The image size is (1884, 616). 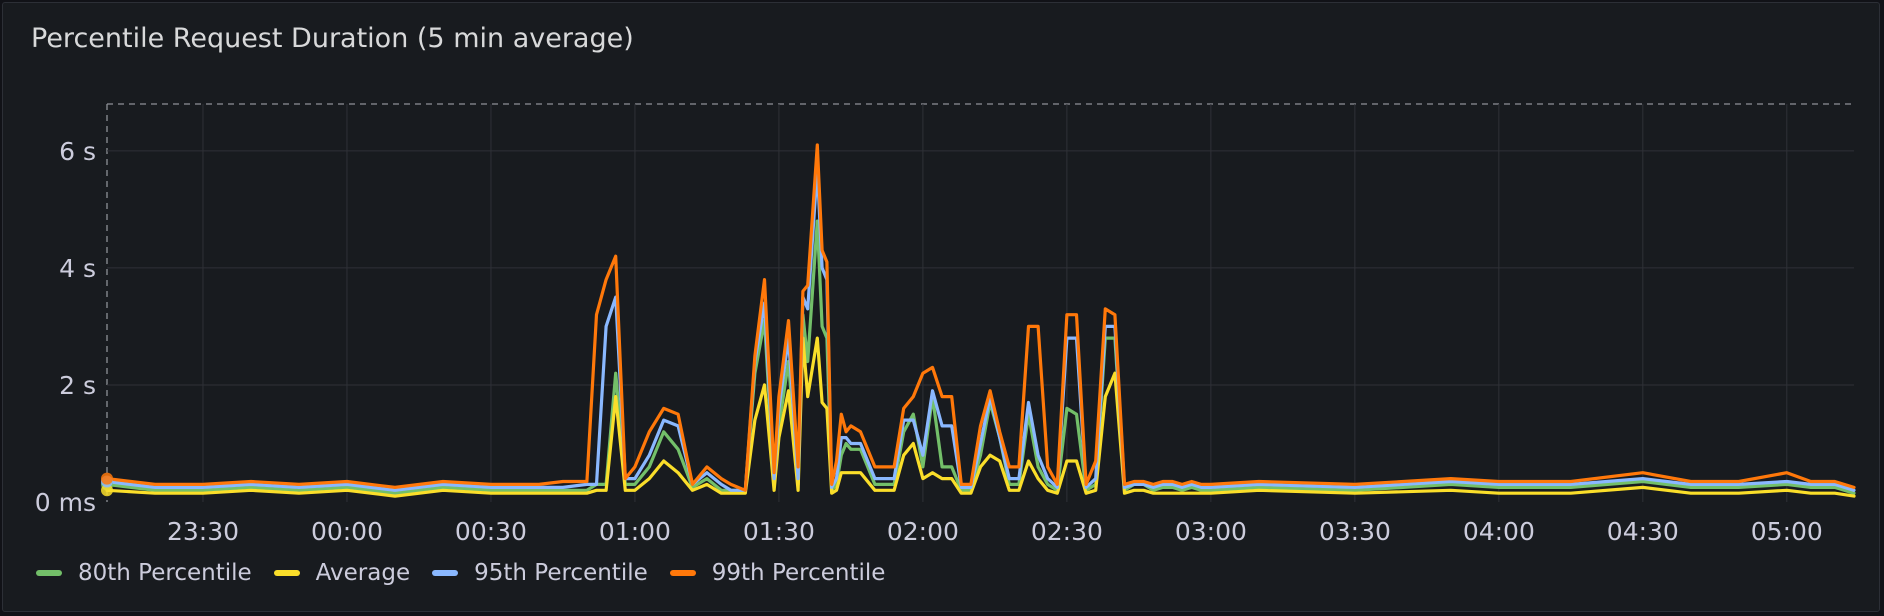 What do you see at coordinates (107, 478) in the screenshot?
I see `series-start-marker` at bounding box center [107, 478].